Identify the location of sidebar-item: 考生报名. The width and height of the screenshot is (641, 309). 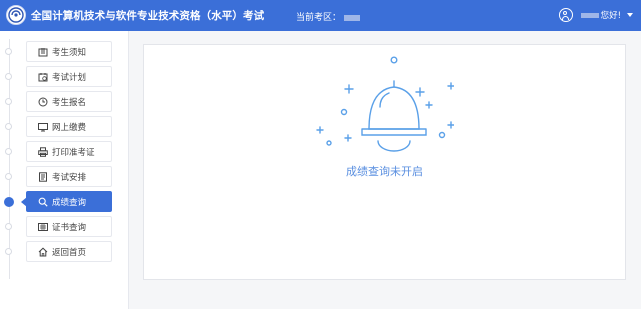
(69, 101).